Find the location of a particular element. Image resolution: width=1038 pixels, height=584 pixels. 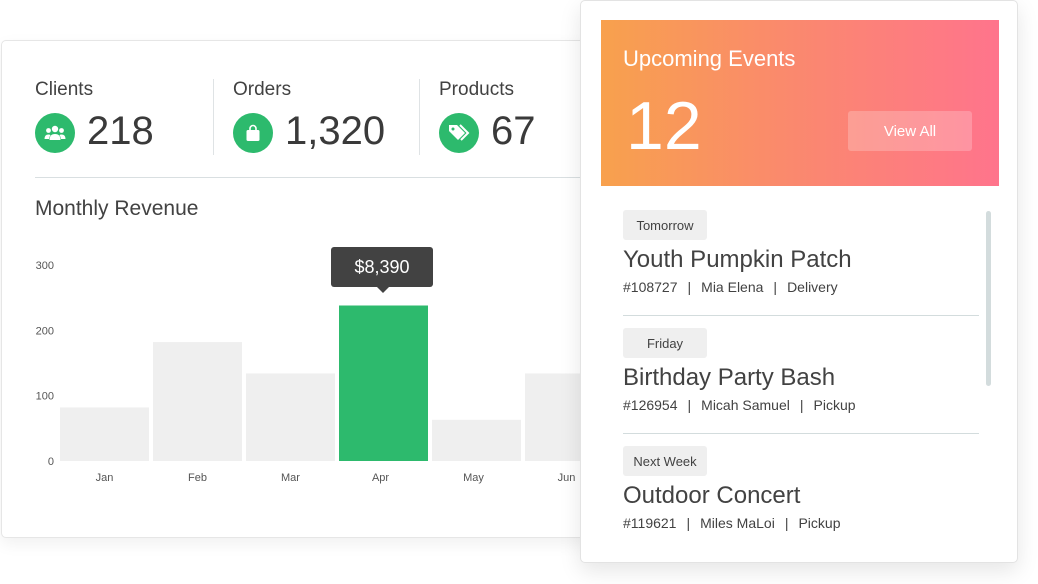

x-tick-label: Feb is located at coordinates (197, 478).